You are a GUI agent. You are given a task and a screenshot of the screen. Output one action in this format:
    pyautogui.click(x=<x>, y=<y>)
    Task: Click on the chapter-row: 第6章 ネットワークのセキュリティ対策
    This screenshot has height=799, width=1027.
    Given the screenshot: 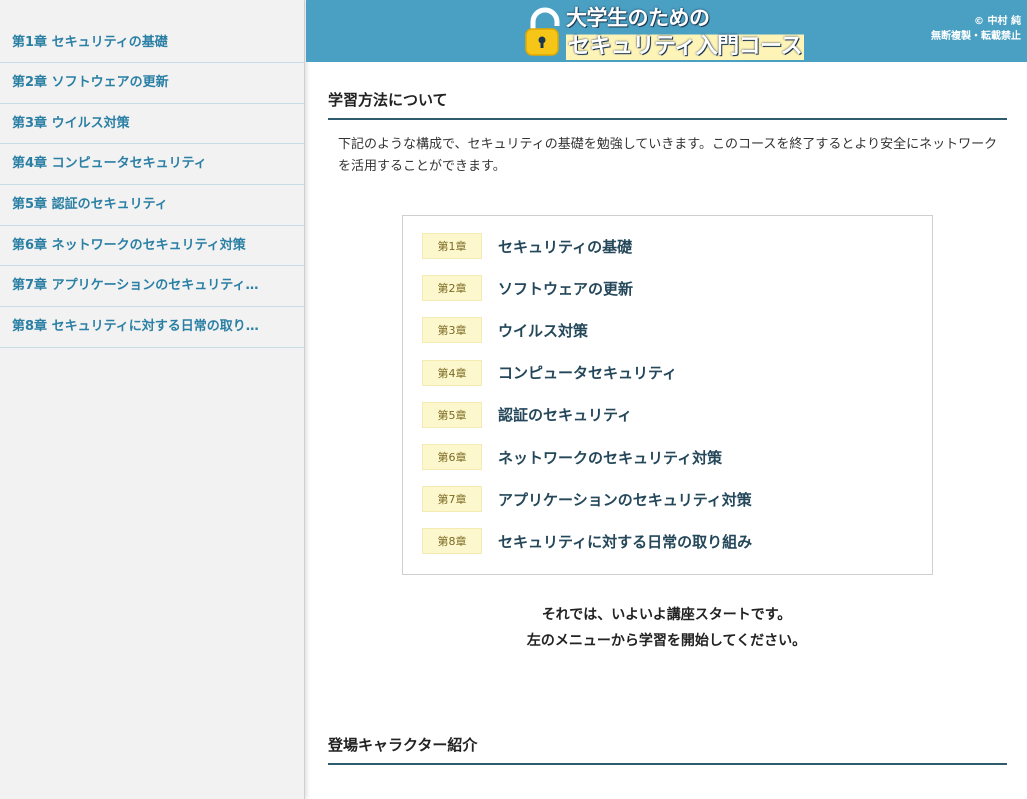 What is the action you would take?
    pyautogui.click(x=667, y=457)
    